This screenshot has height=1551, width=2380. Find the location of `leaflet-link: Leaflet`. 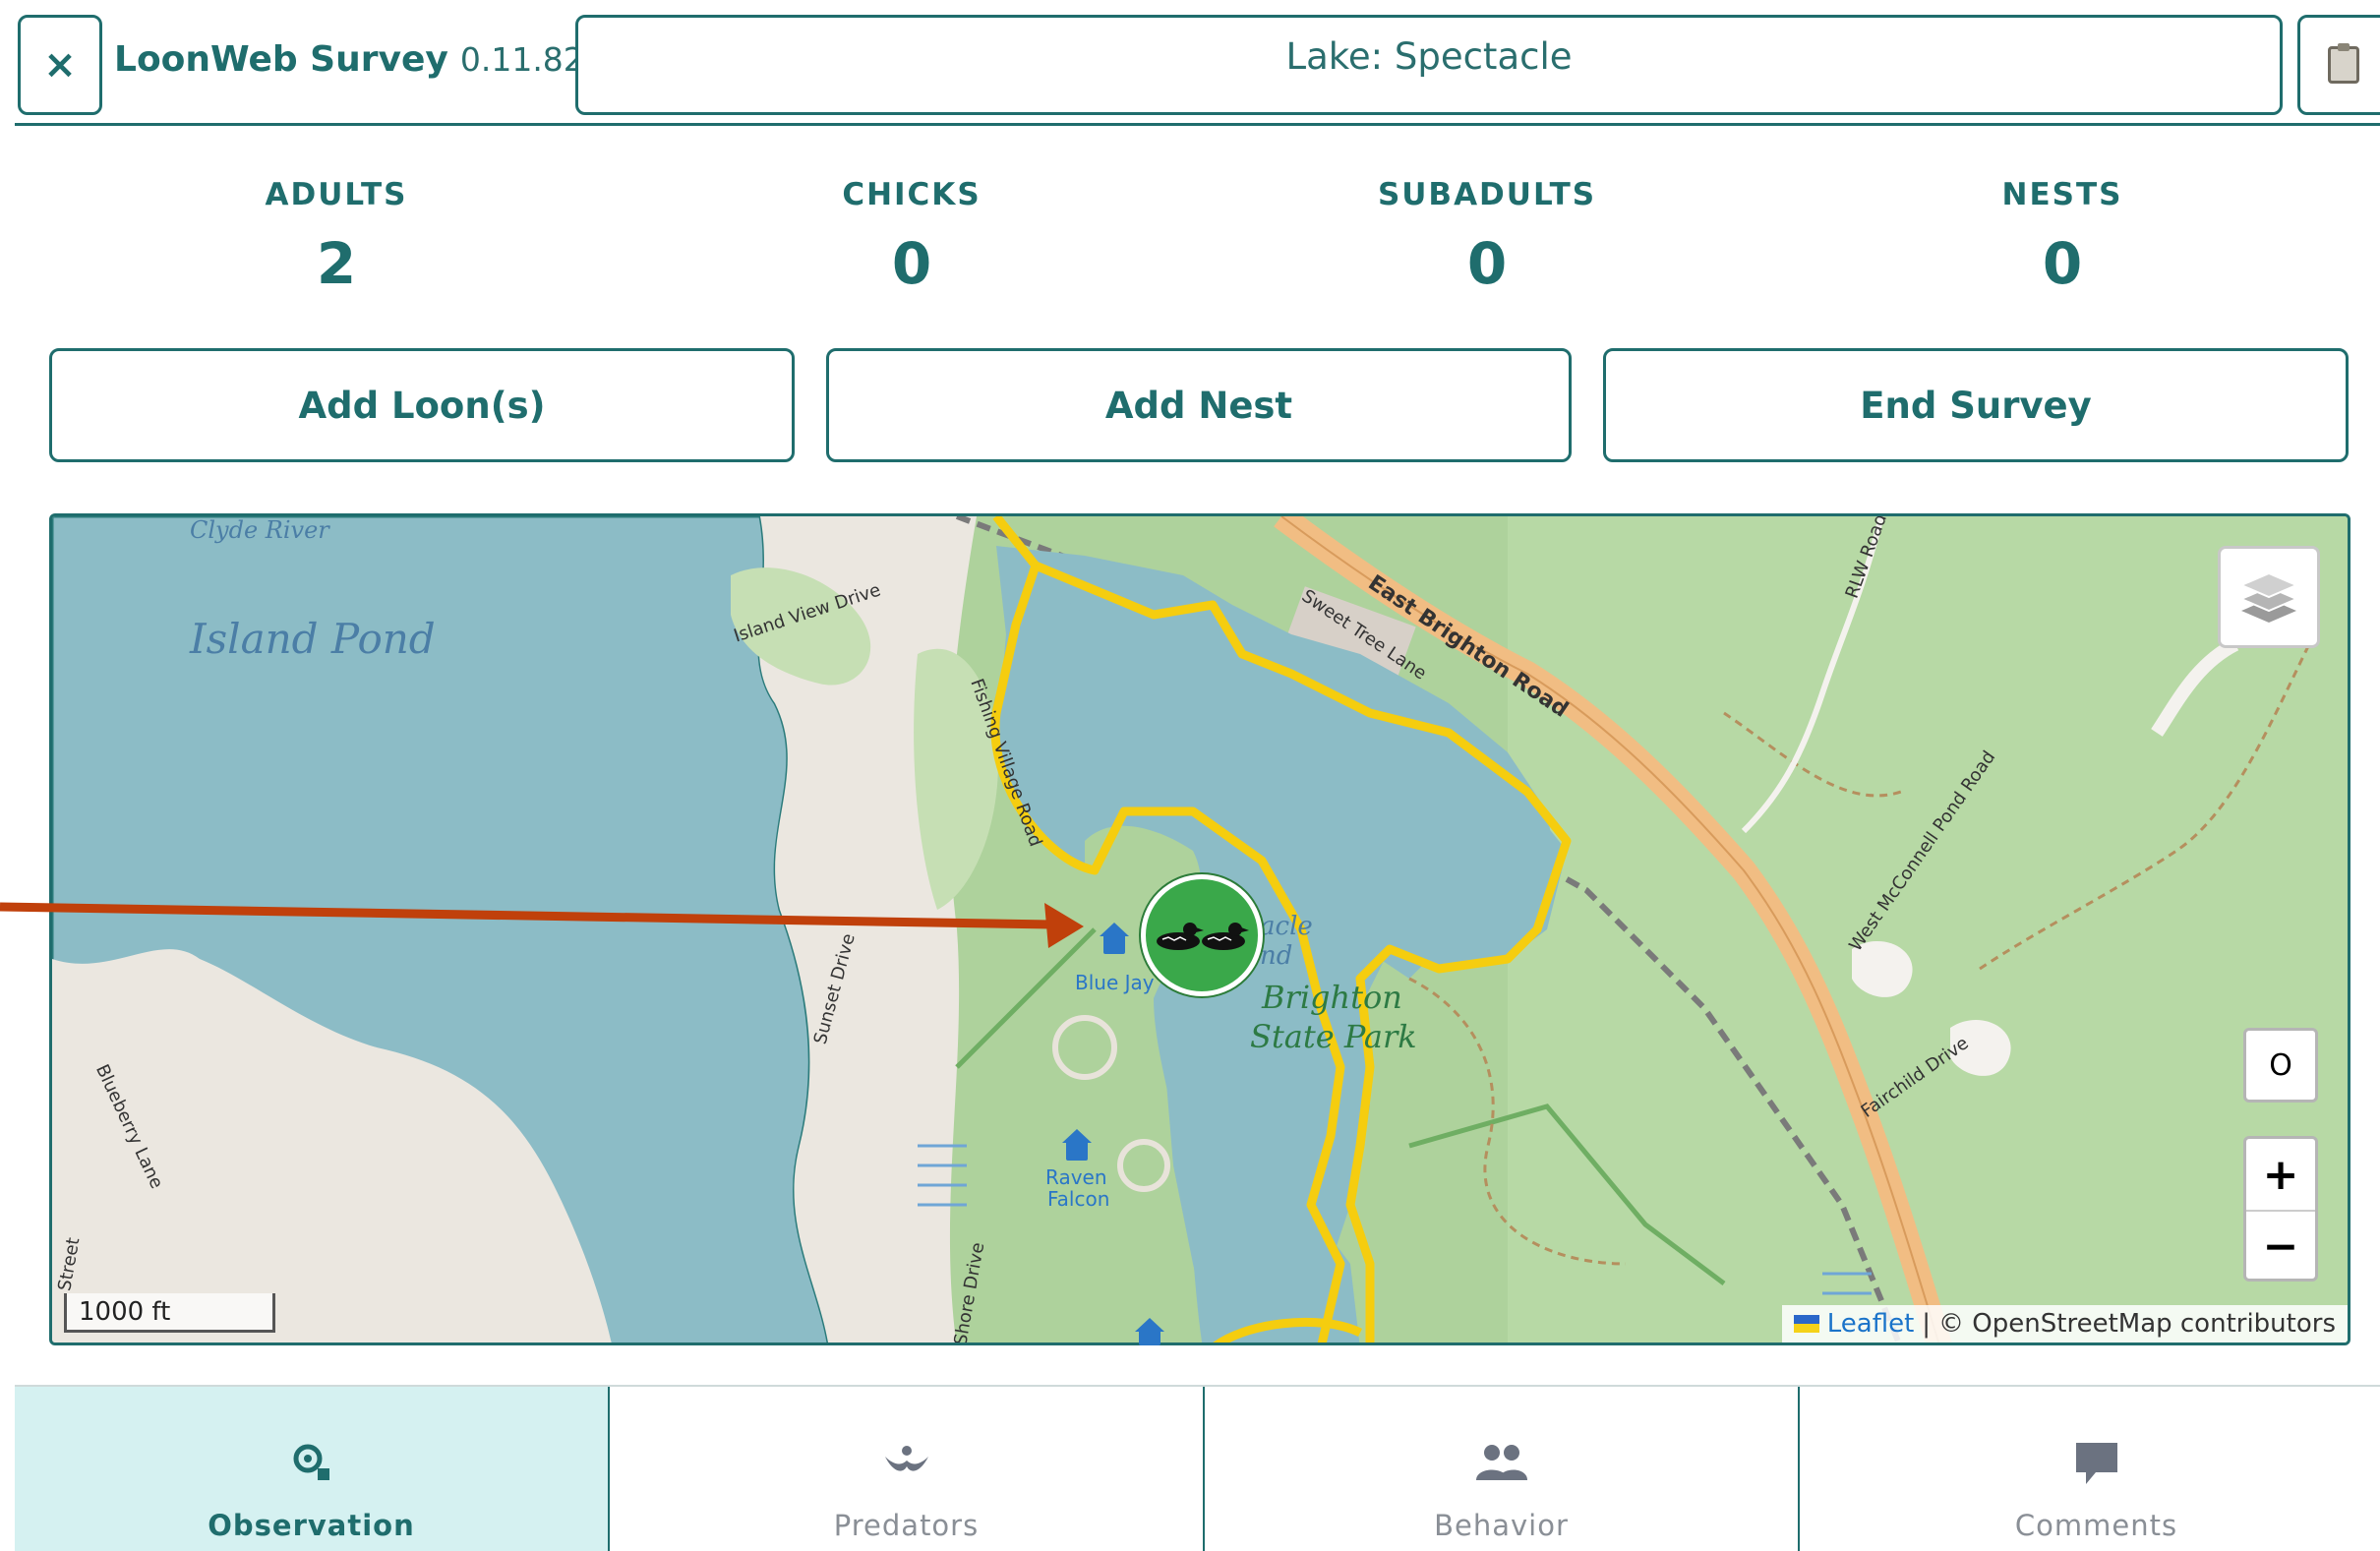

leaflet-link: Leaflet is located at coordinates (1871, 1324).